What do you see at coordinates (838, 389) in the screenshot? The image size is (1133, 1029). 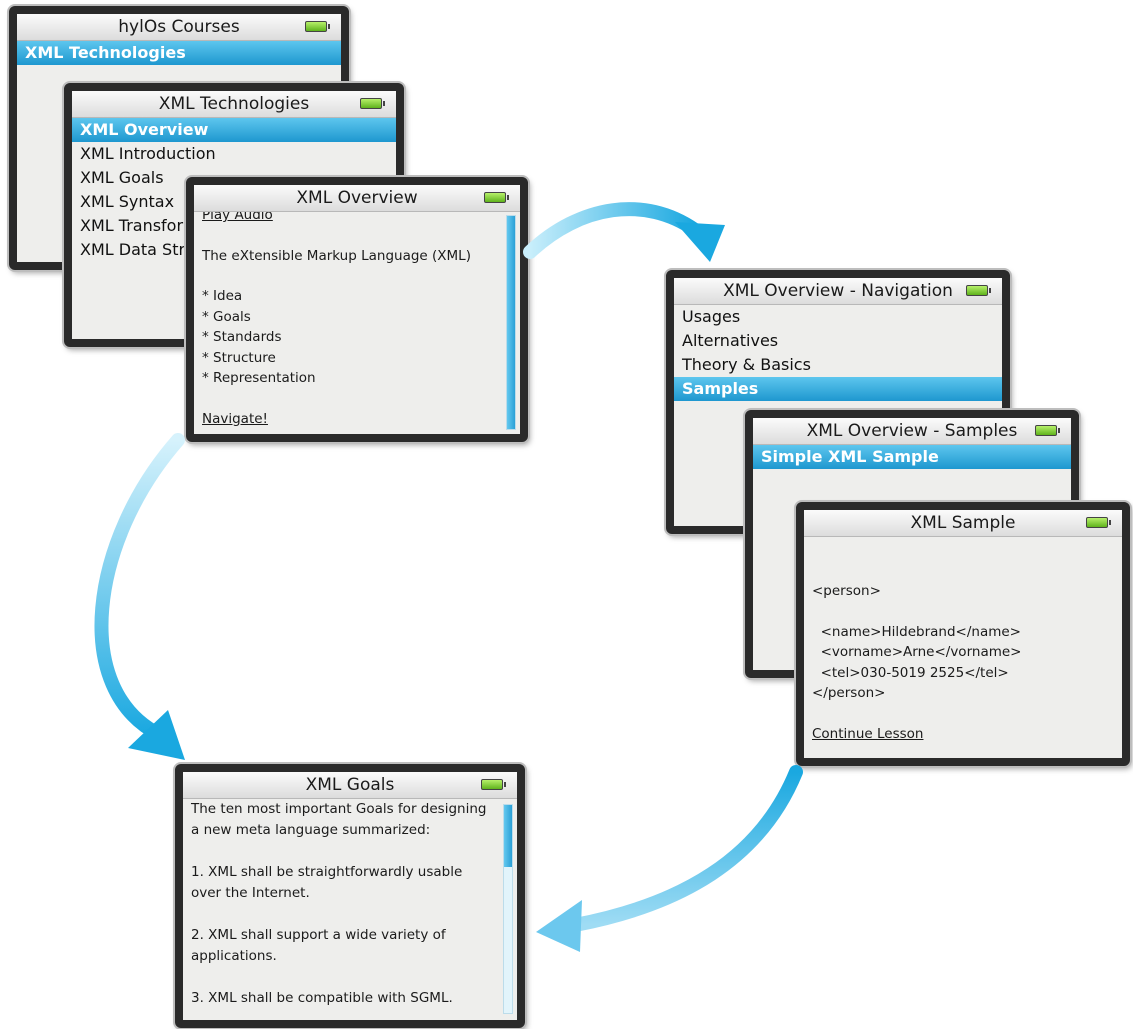 I see `menu-item-samples: Samples` at bounding box center [838, 389].